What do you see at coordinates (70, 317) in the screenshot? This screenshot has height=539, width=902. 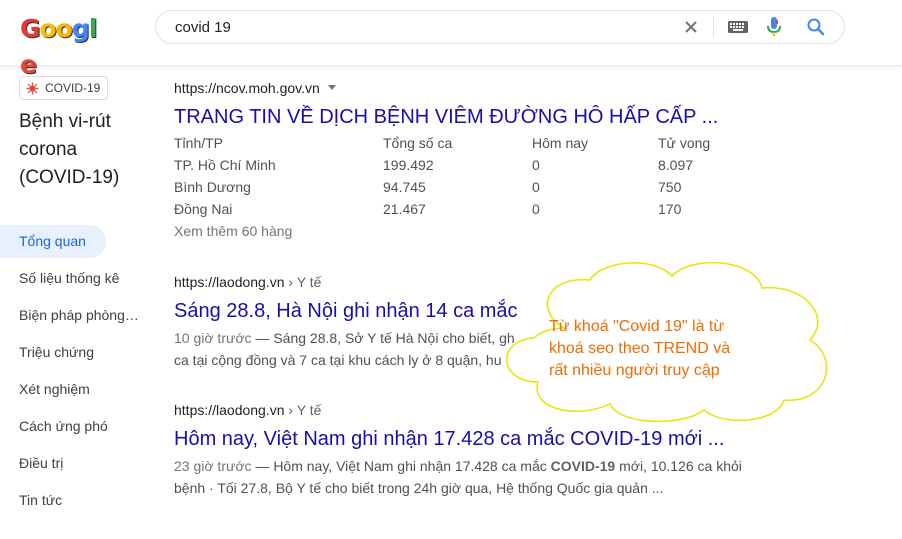 I see `side-nav-item-prevention: Biện pháp phòng ngừa` at bounding box center [70, 317].